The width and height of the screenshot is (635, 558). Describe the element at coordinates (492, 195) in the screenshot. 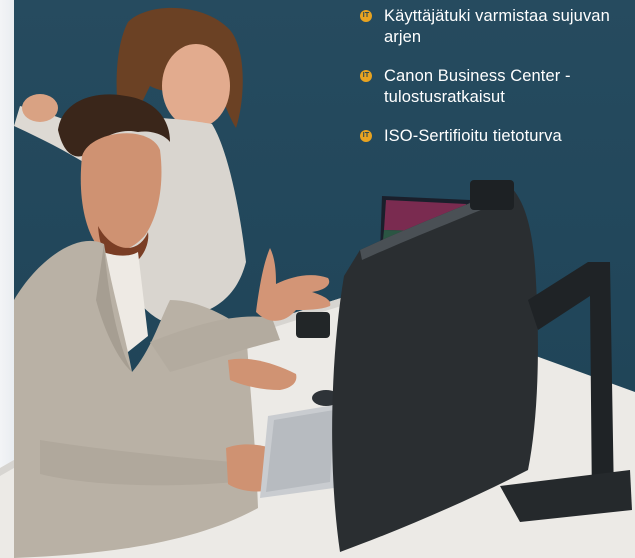

I see `webcam` at that location.